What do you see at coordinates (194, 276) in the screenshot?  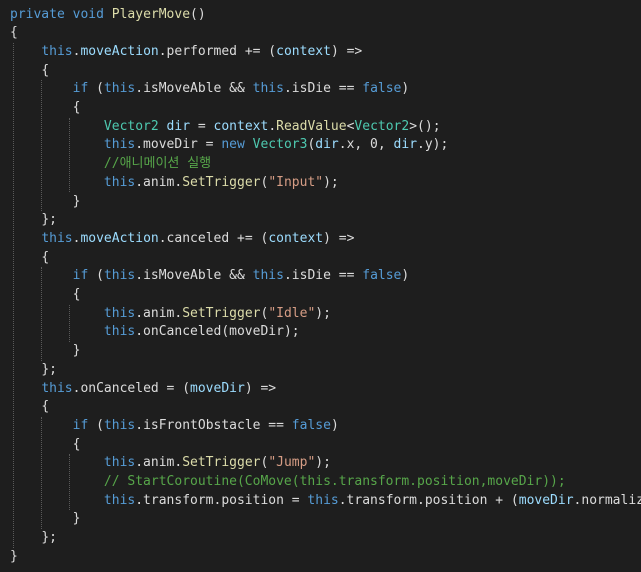 I see `code-token: .isMoveAble &&` at bounding box center [194, 276].